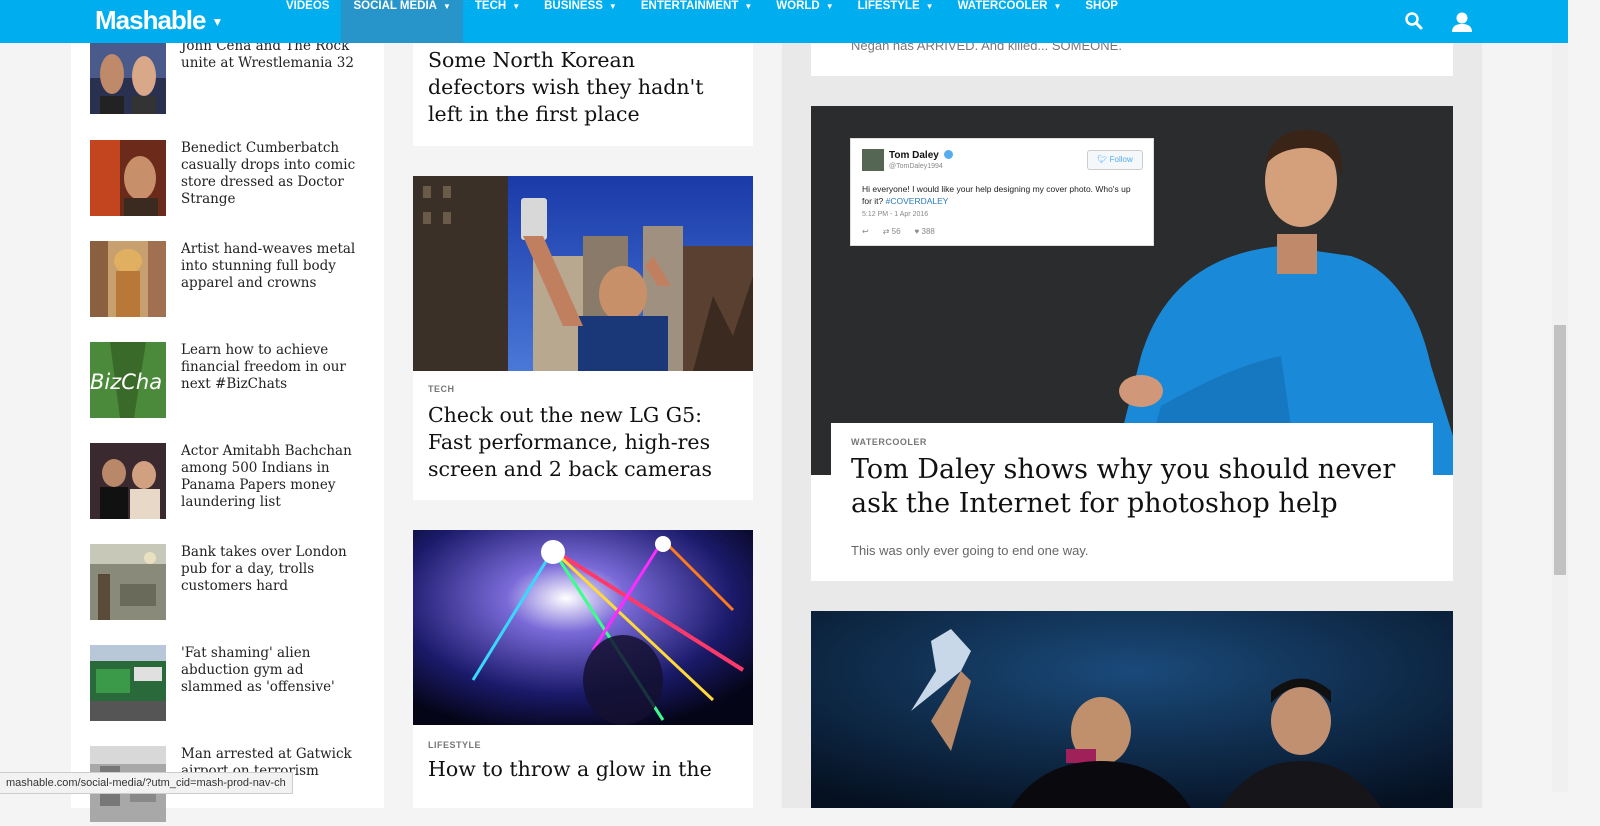 The height and width of the screenshot is (826, 1600). Describe the element at coordinates (918, 231) in the screenshot. I see `heart-icon: ♥` at that location.